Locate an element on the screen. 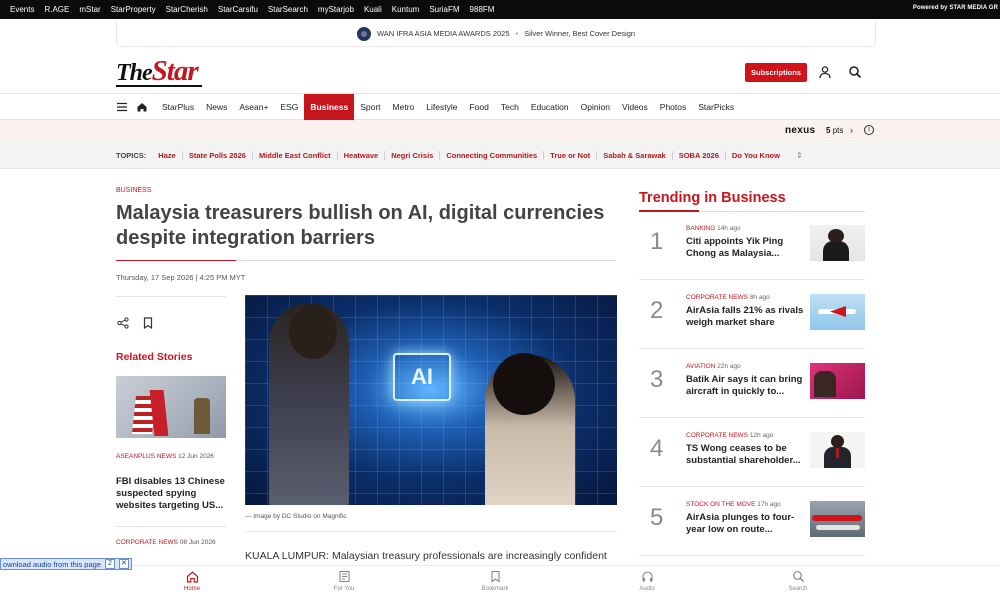 This screenshot has height=600, width=1000. search-icon is located at coordinates (855, 72).